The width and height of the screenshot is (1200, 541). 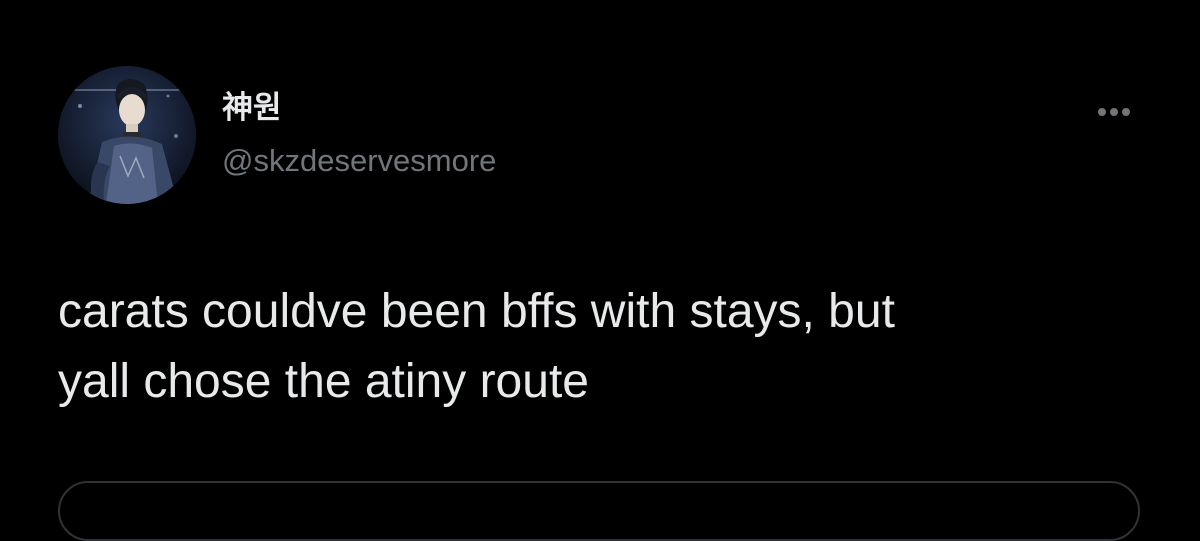 What do you see at coordinates (599, 511) in the screenshot?
I see `quoted-tweet-card` at bounding box center [599, 511].